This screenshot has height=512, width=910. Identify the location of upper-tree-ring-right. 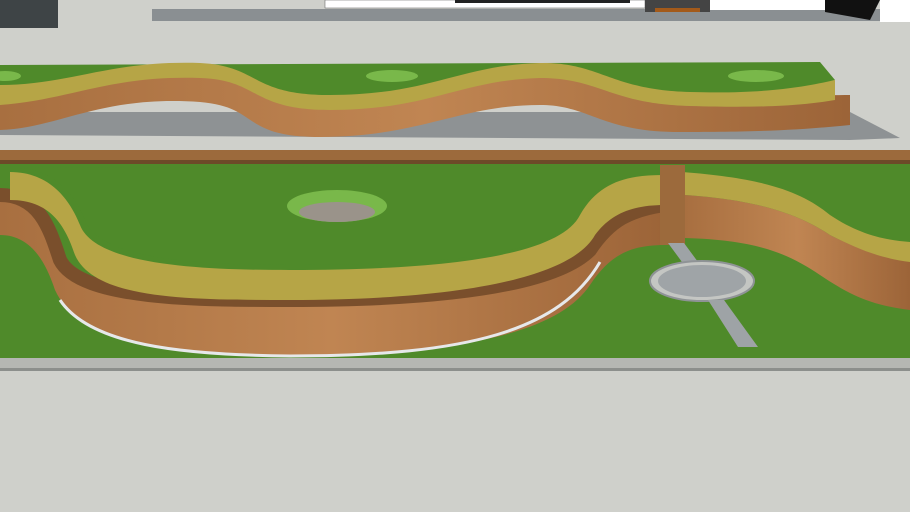
(756, 76).